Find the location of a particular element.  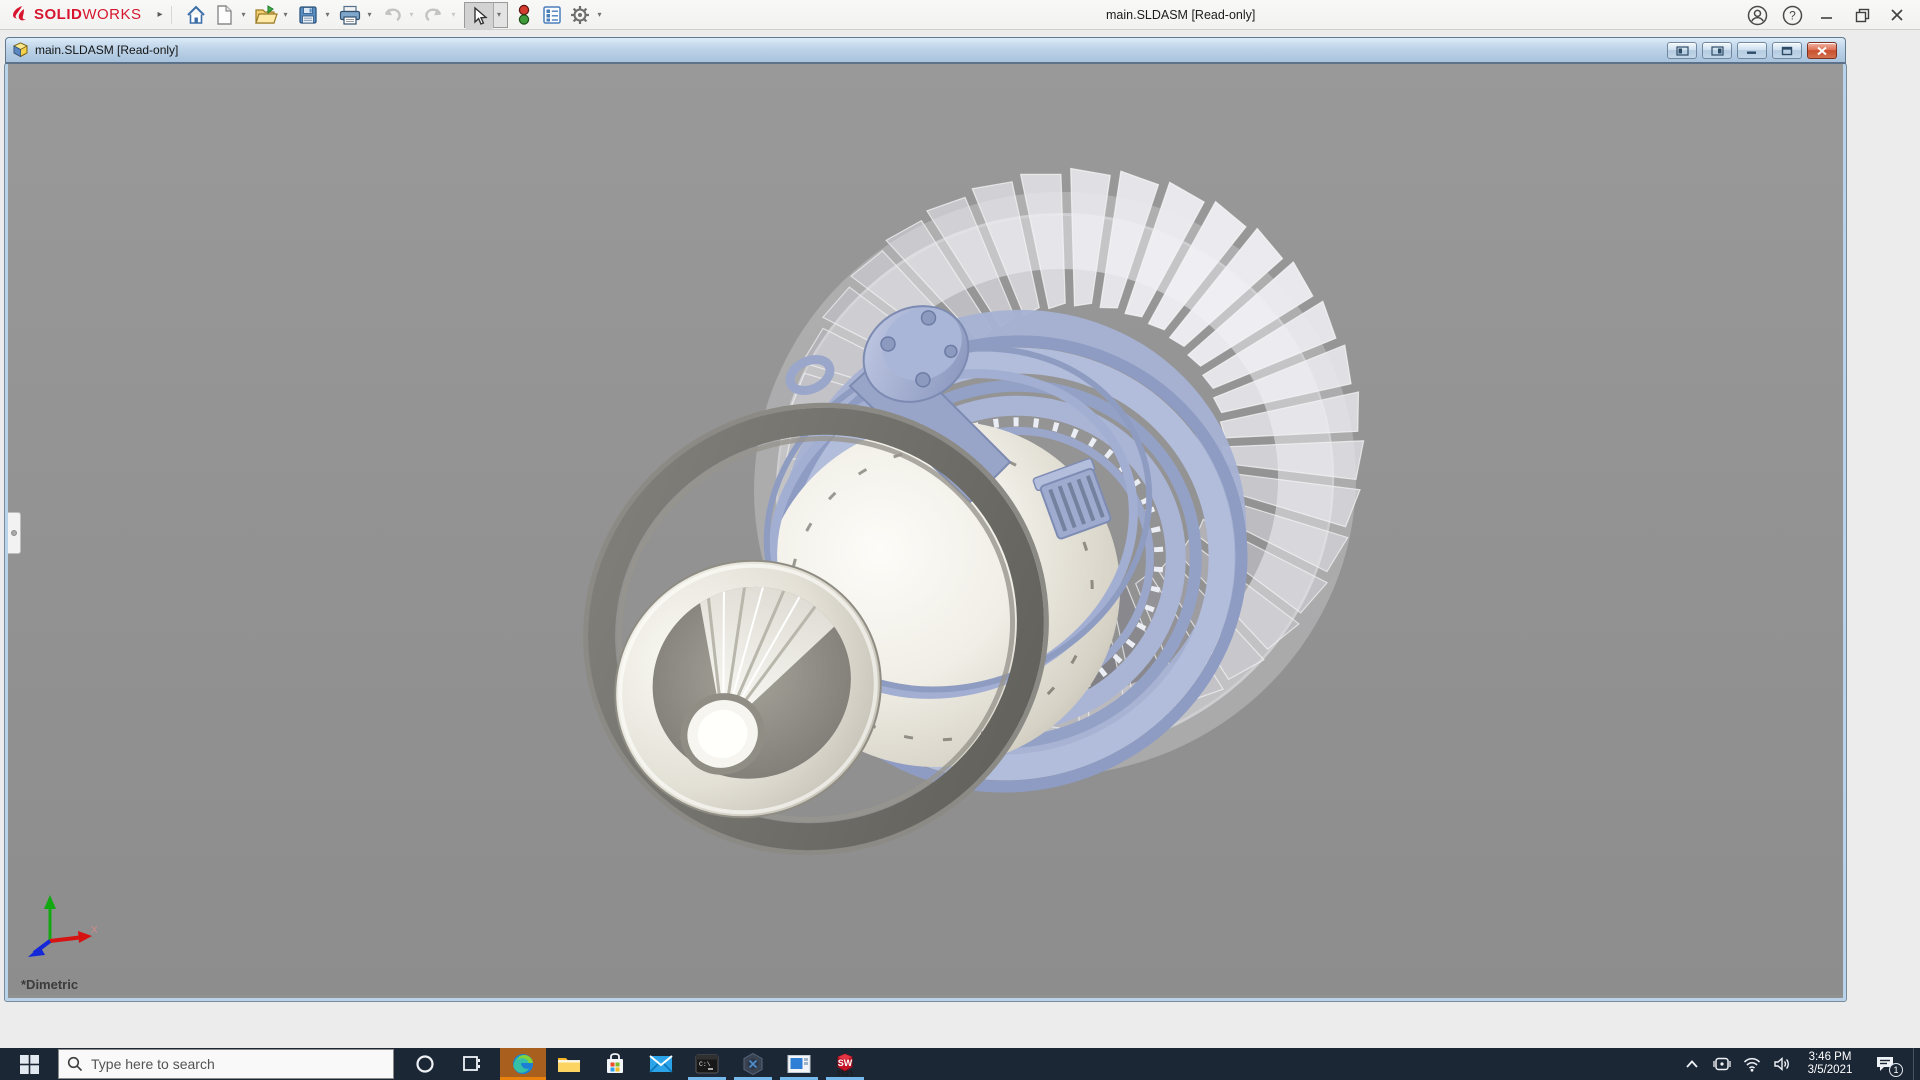

brand-wordmark: SOLIDWORKS is located at coordinates (88, 14).